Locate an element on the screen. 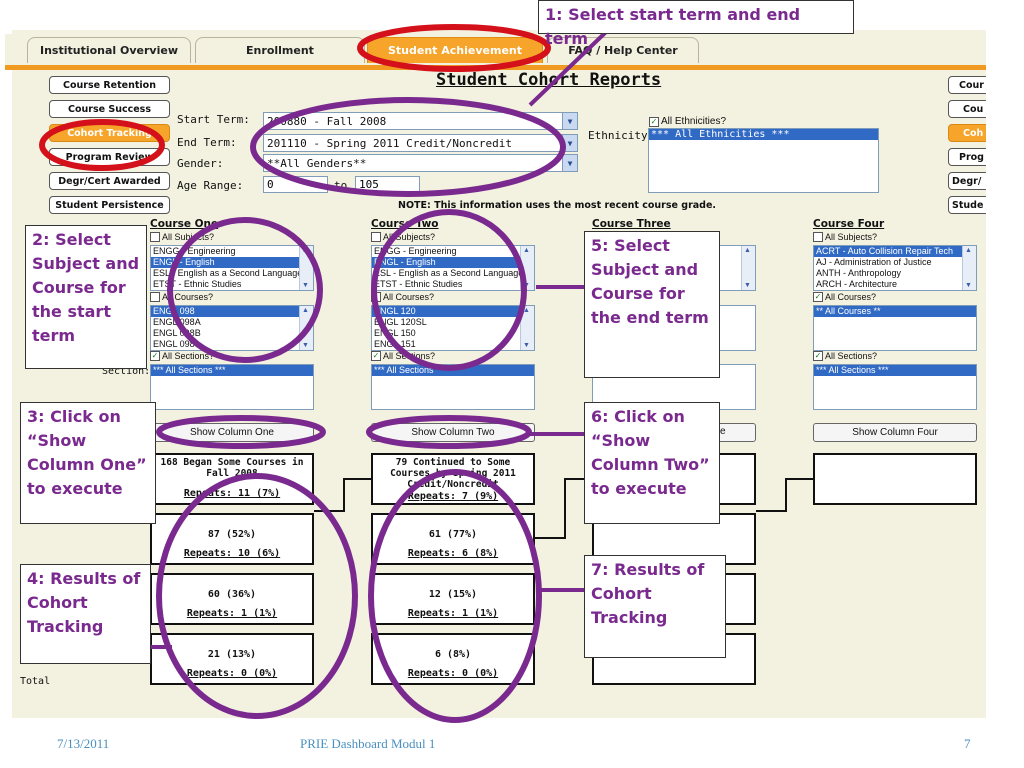 The height and width of the screenshot is (768, 1024). oval-col2-selection is located at coordinates (449, 290).